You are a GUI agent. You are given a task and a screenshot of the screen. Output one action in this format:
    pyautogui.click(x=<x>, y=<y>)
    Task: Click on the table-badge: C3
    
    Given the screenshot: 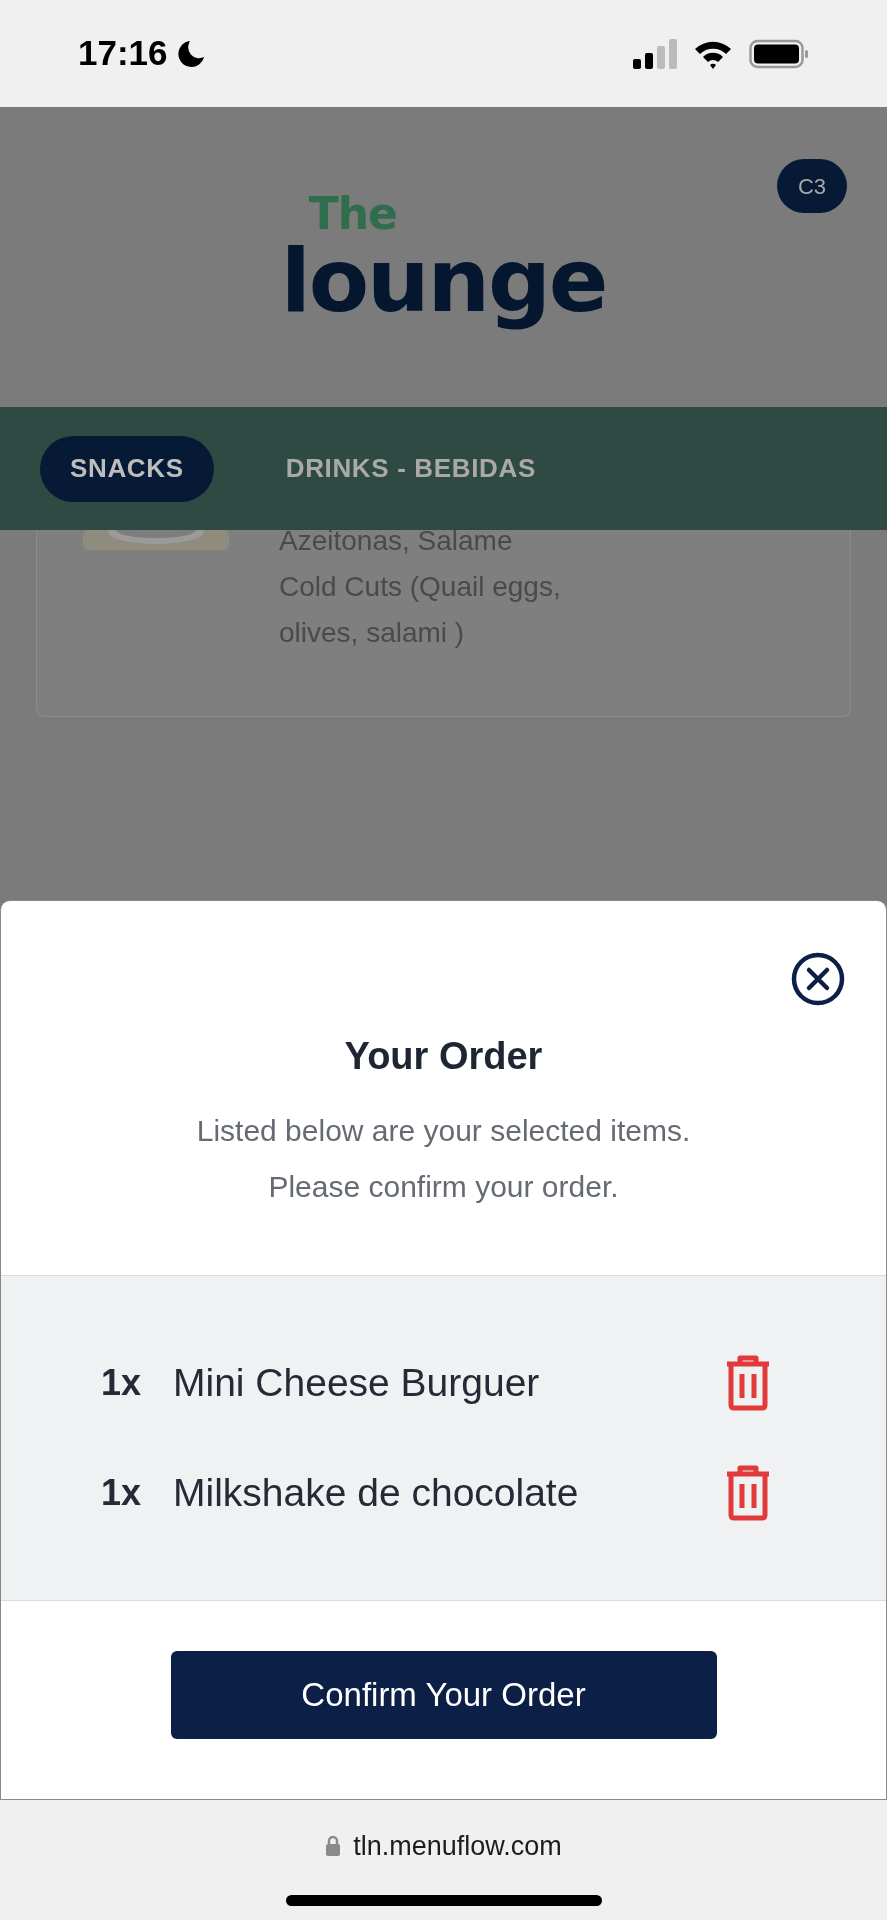 What is the action you would take?
    pyautogui.click(x=812, y=186)
    